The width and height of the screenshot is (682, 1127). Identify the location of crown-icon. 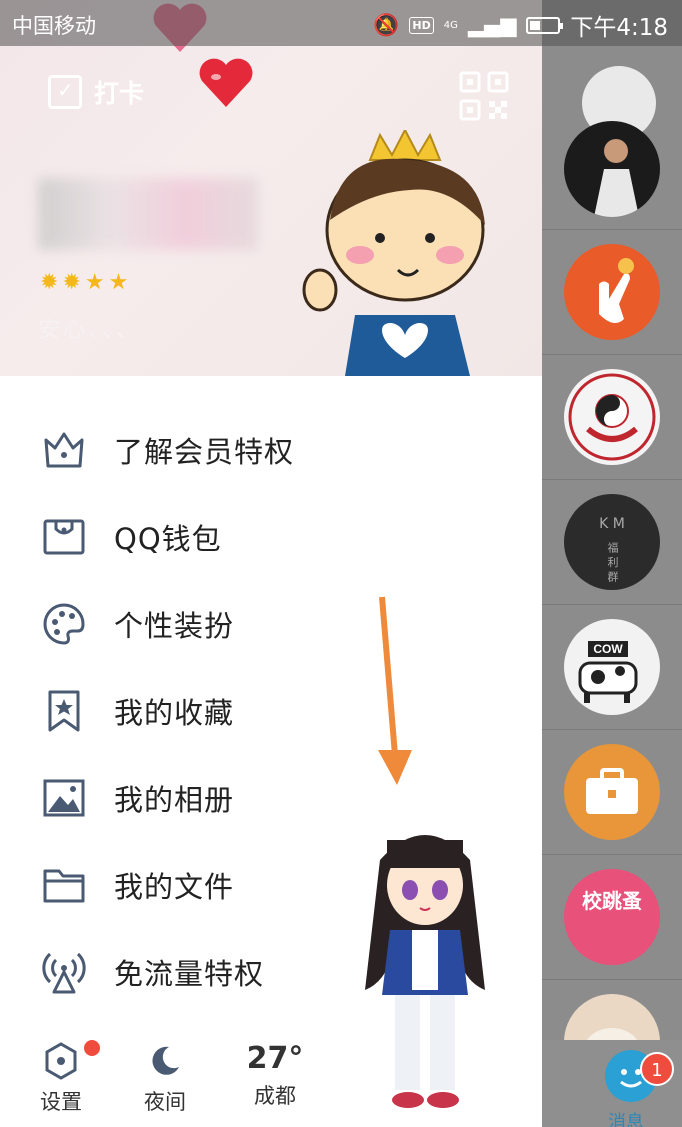
(64, 449).